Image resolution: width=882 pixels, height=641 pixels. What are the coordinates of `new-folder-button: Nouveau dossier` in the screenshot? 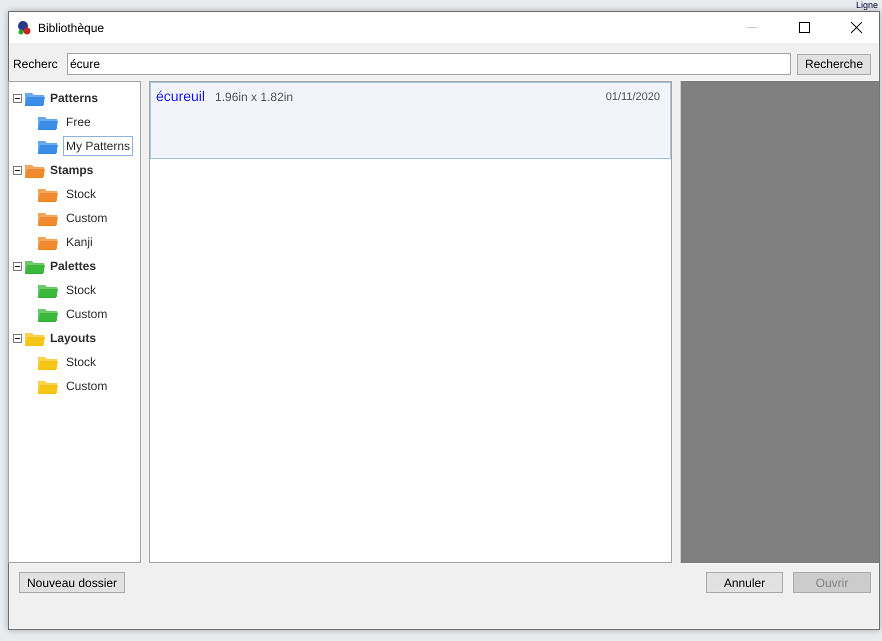 It's located at (72, 582).